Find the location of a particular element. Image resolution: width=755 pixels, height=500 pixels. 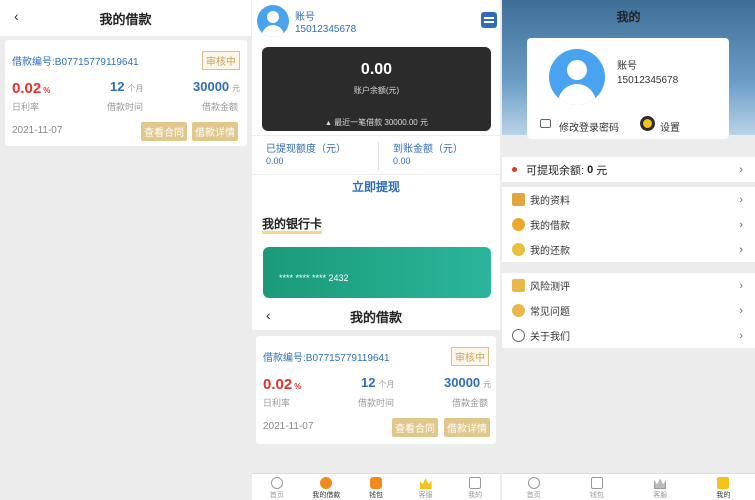

balance-row: 可提现余额: 0 元 › is located at coordinates (628, 169).